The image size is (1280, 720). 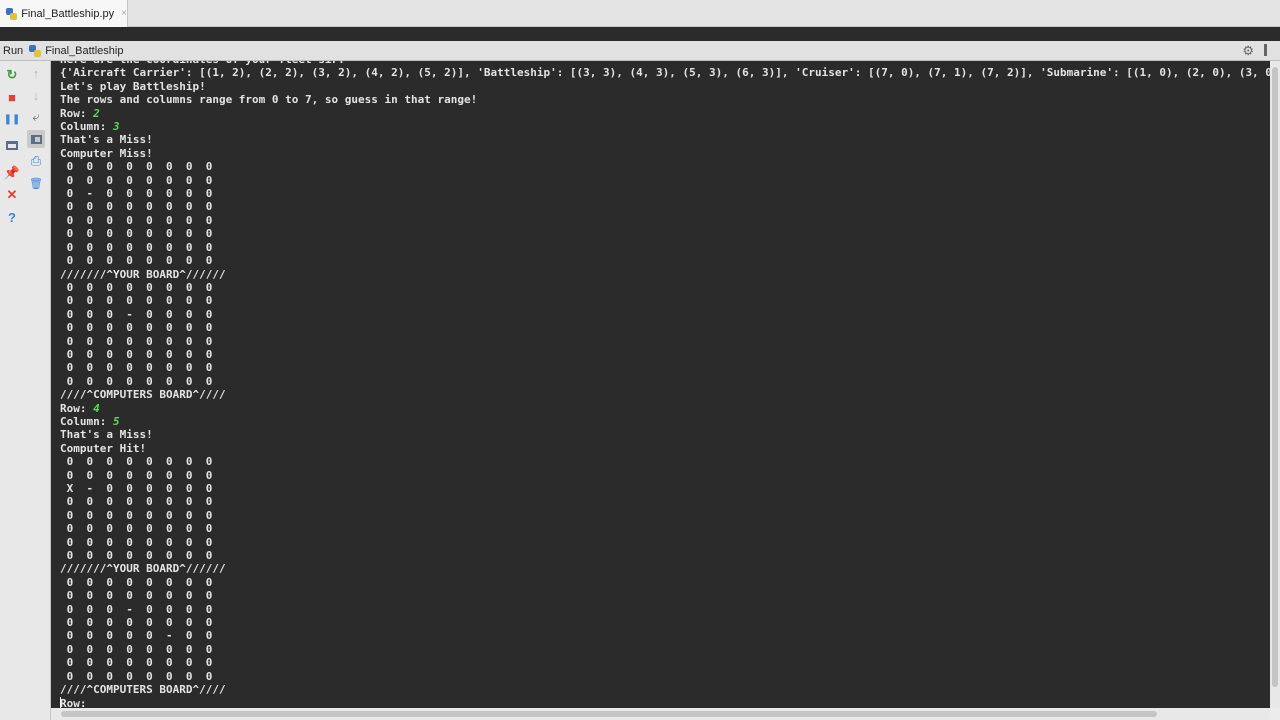 What do you see at coordinates (665, 568) in the screenshot?
I see `console-line: ///////^YOUR BOARD^//////` at bounding box center [665, 568].